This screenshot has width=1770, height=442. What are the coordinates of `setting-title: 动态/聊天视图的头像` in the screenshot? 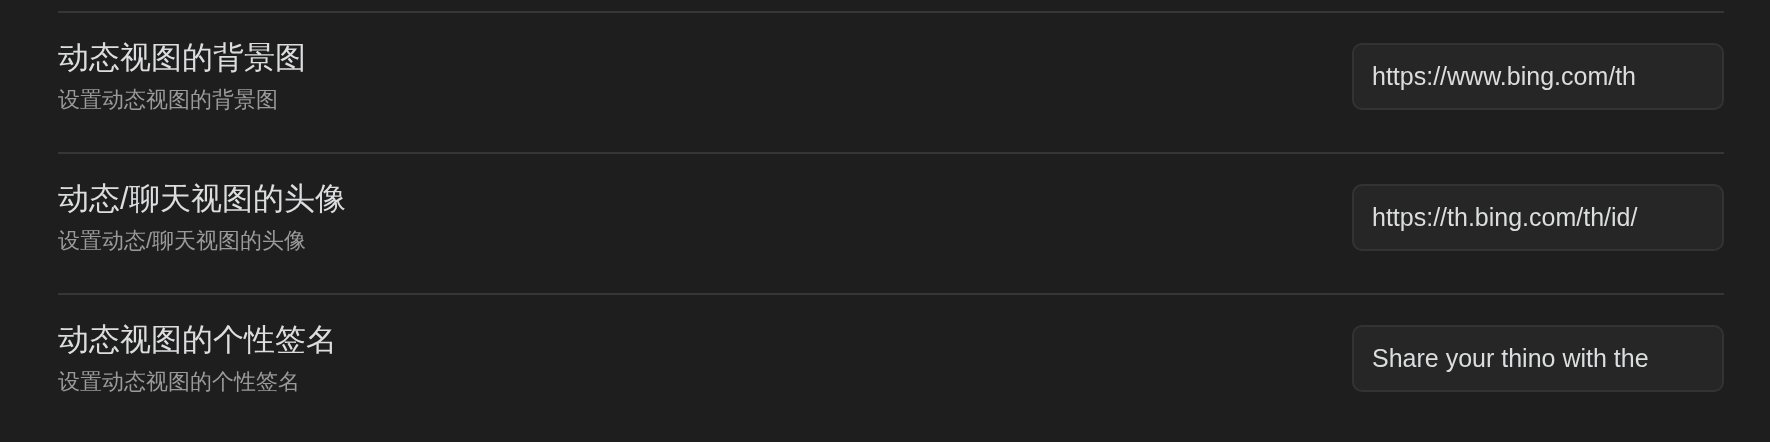 It's located at (202, 198).